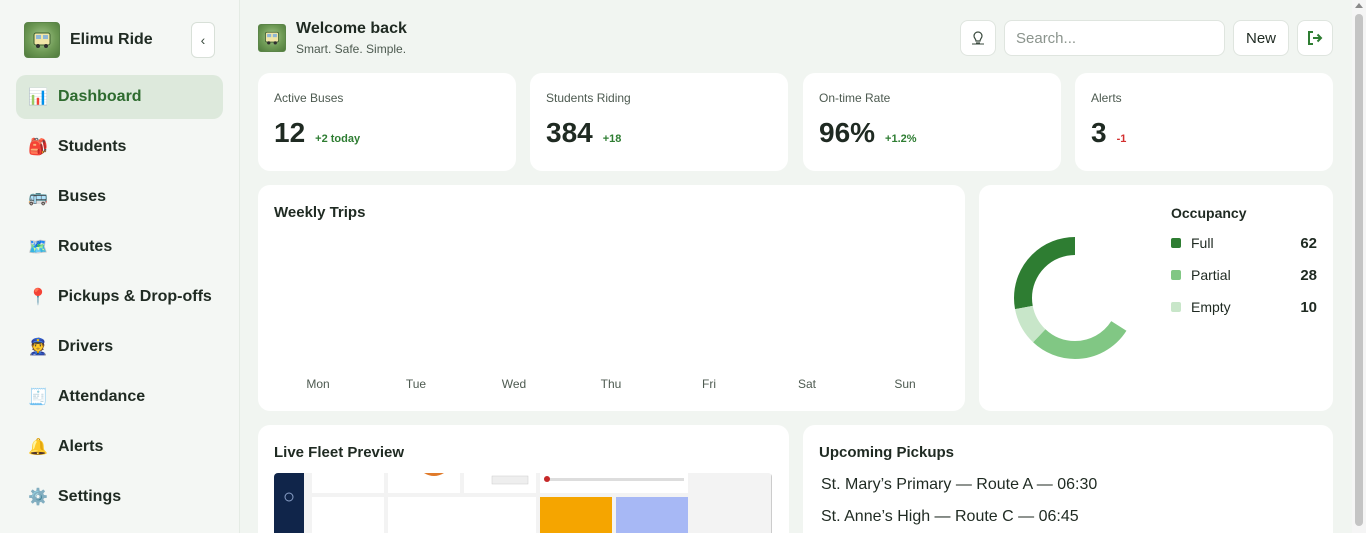 The width and height of the screenshot is (1366, 533). What do you see at coordinates (38, 497) in the screenshot?
I see `gear-icon: ⚙️` at bounding box center [38, 497].